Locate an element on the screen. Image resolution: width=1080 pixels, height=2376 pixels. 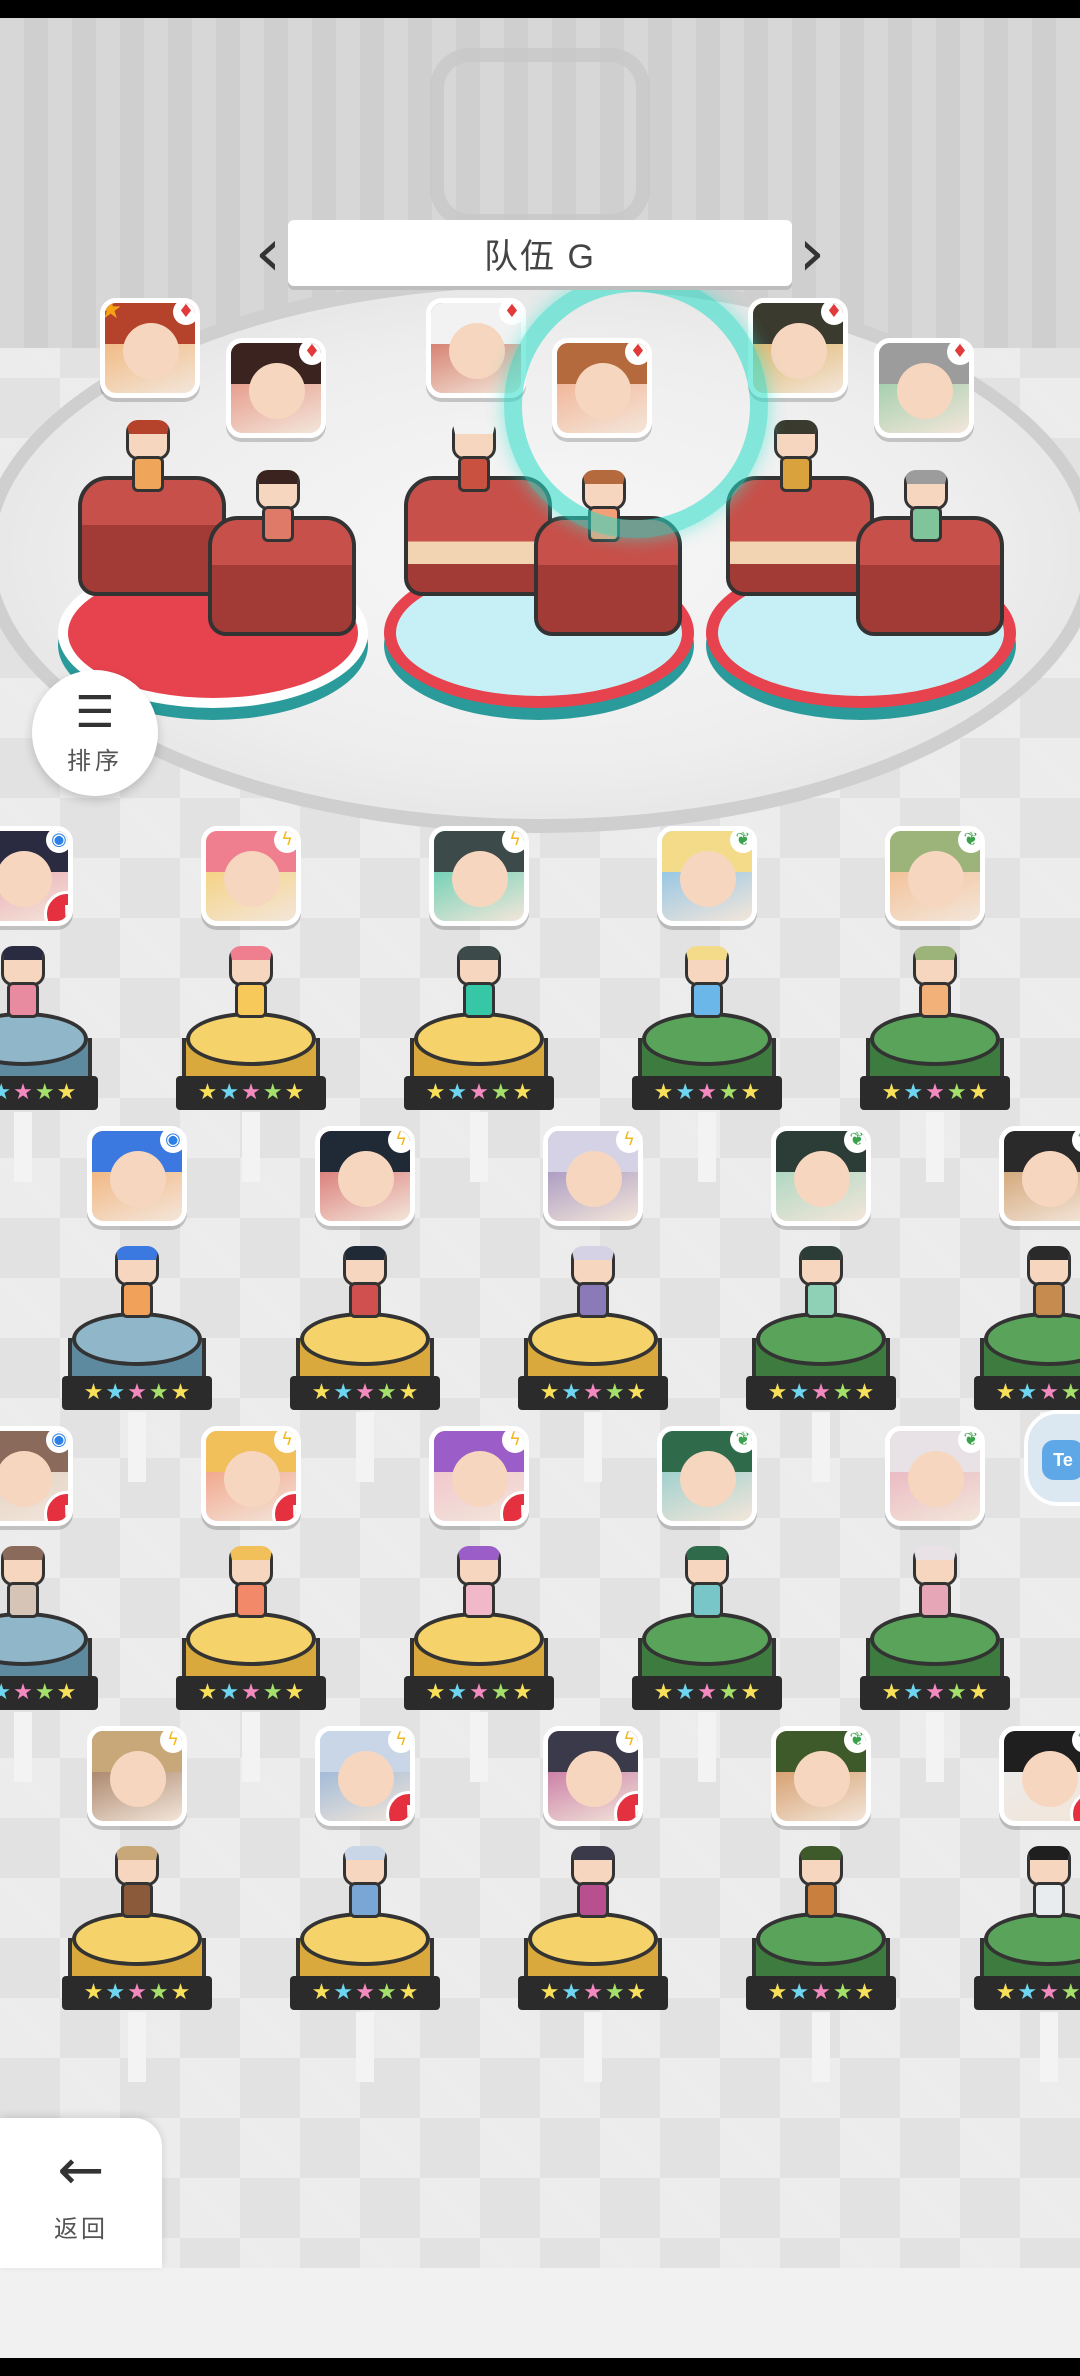
back-button: ← 返回 is located at coordinates (81, 2193).